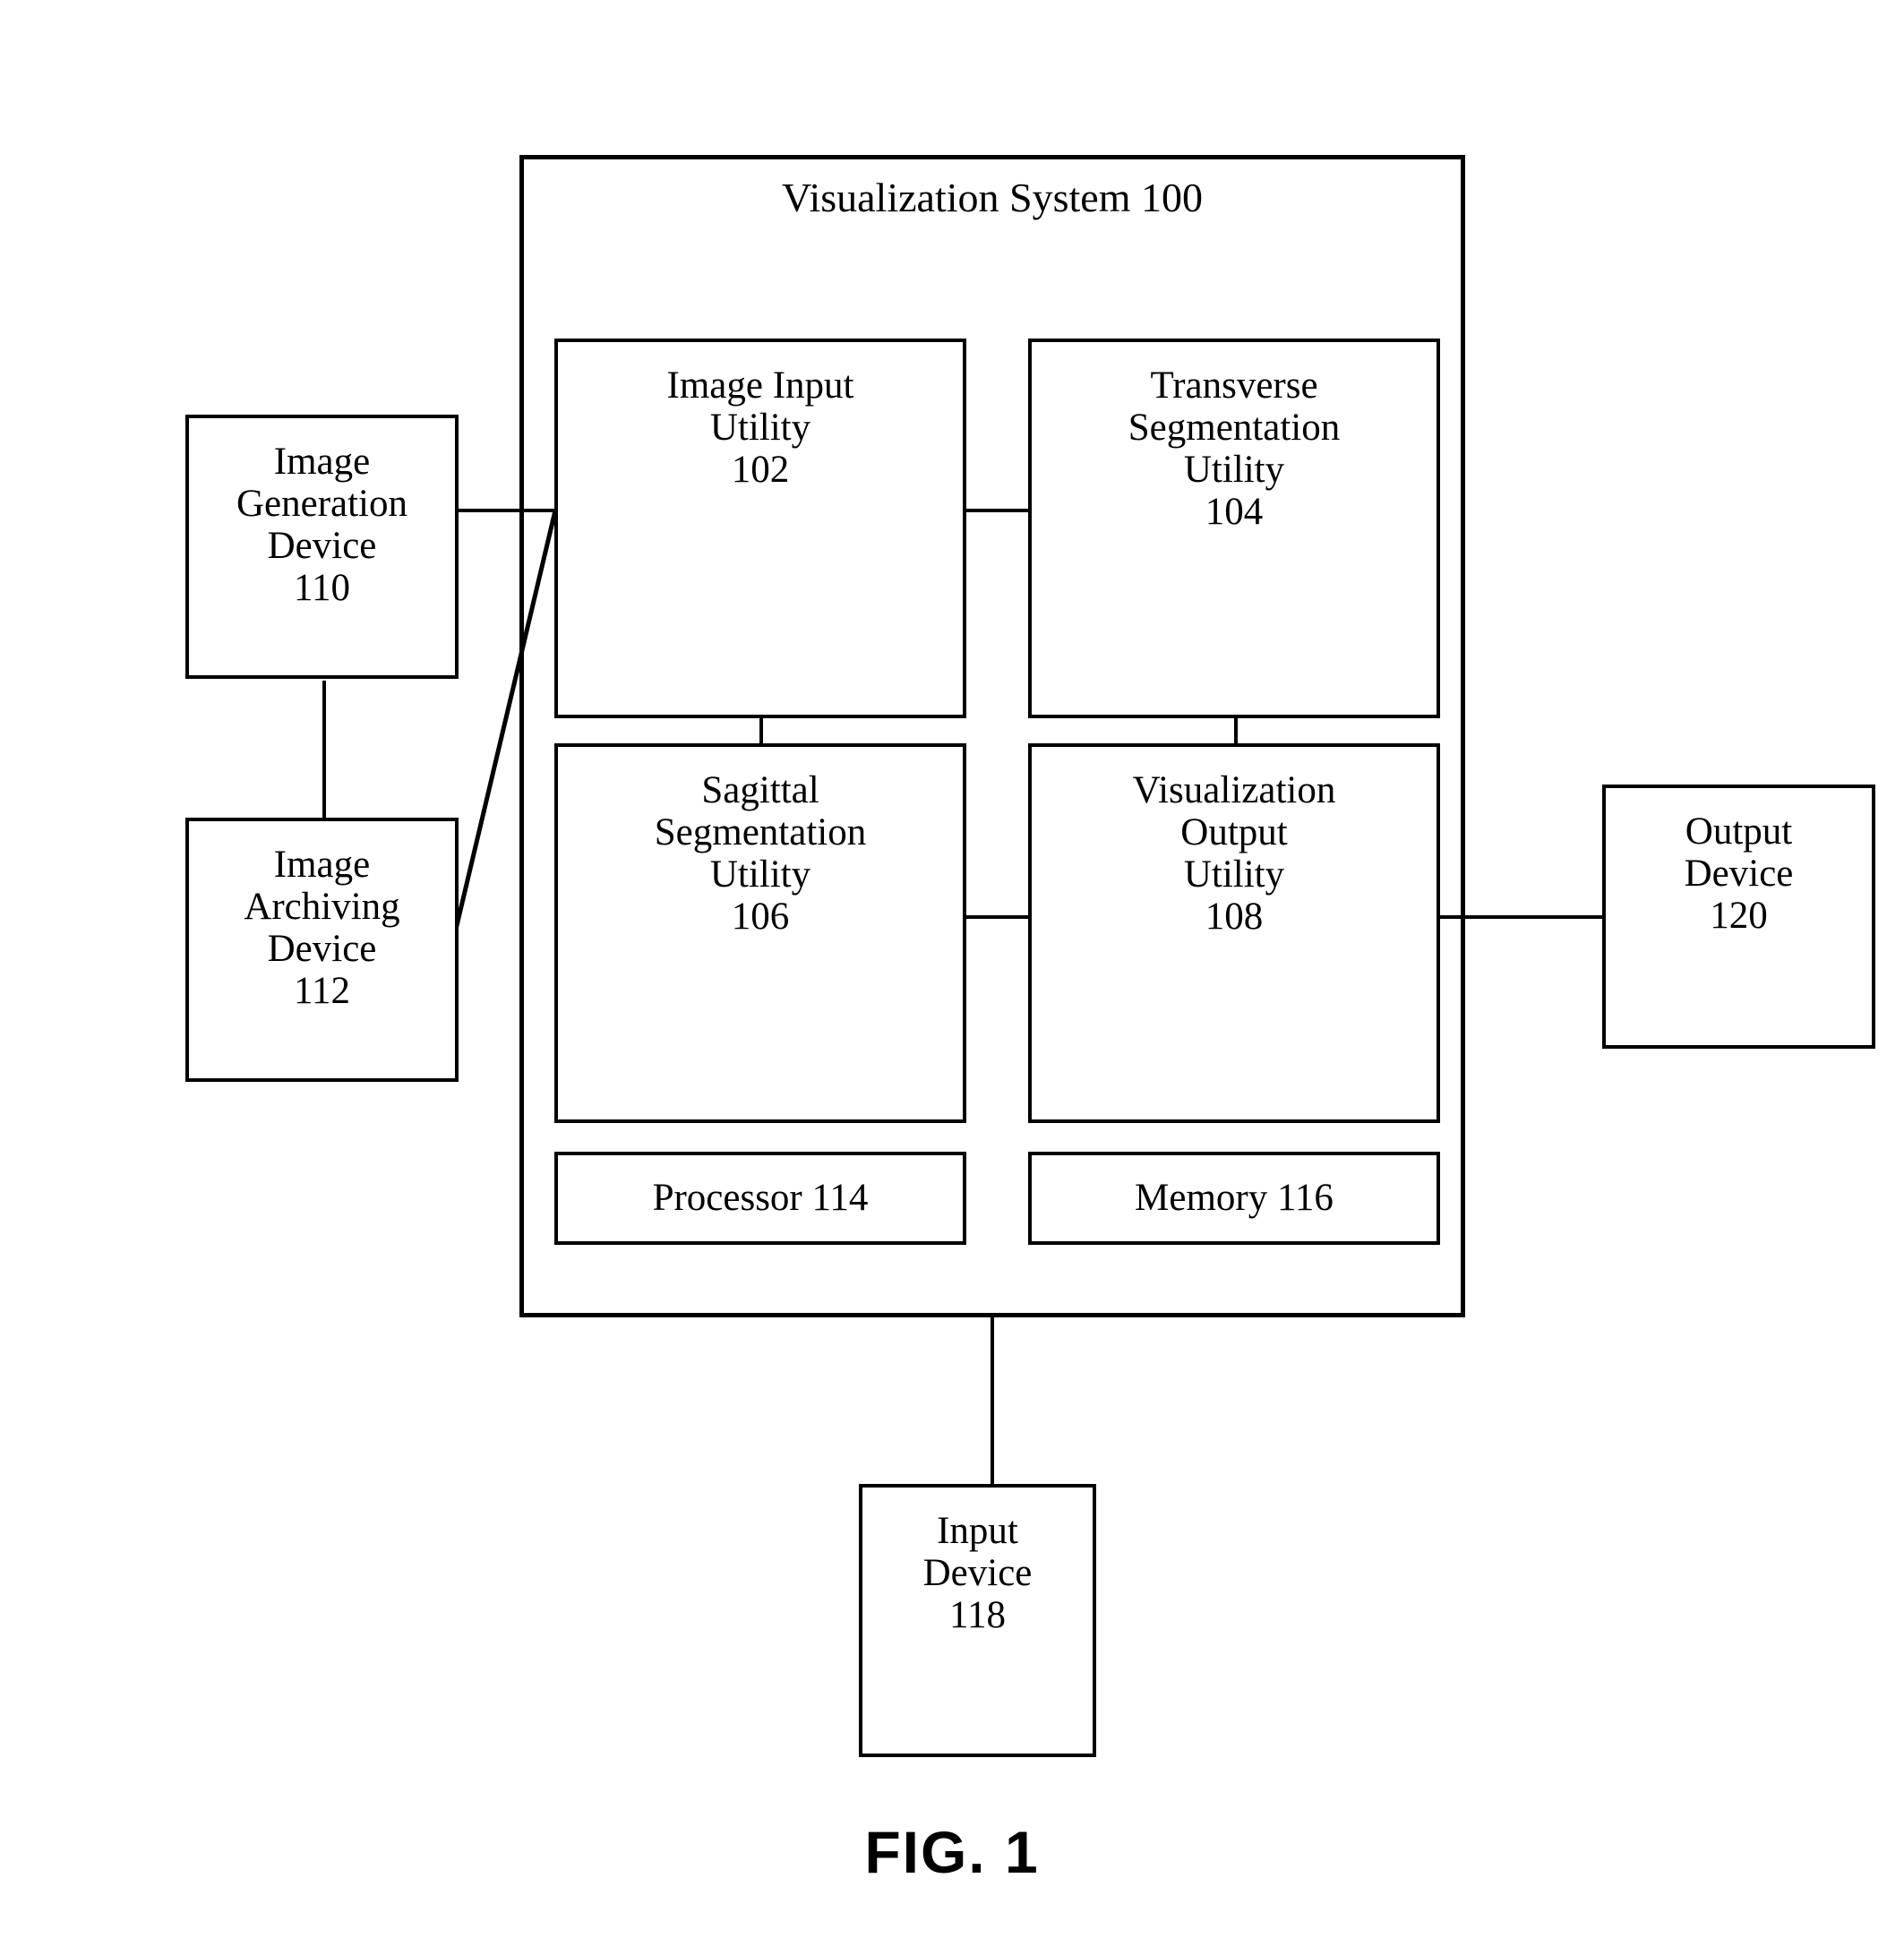 The height and width of the screenshot is (1938, 1904). I want to click on transverse-segmentation-utility-label: Transverse Segmentation Utility 104, so click(1235, 449).